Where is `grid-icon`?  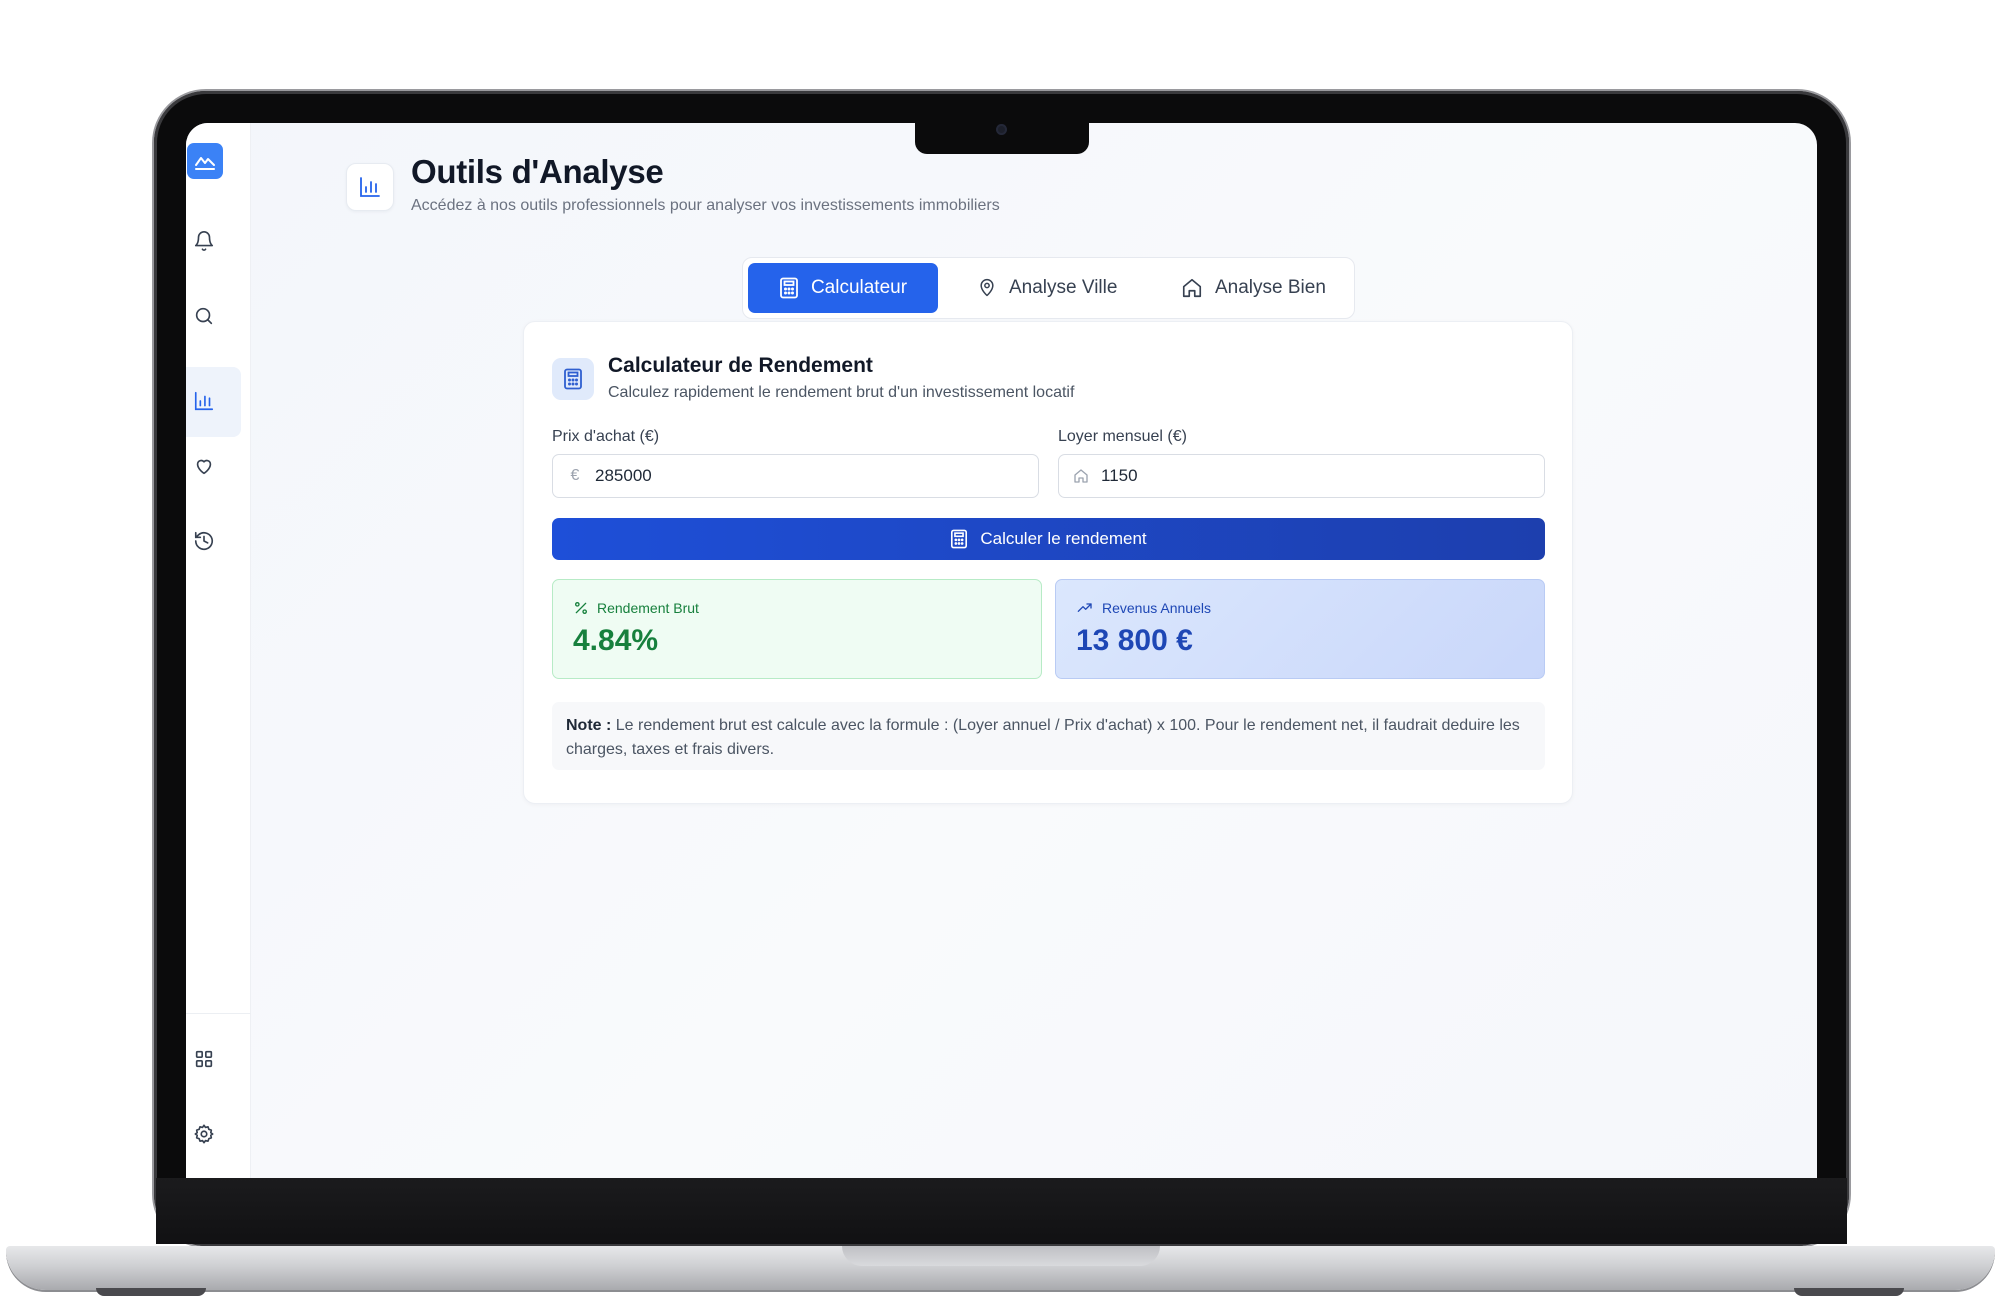 grid-icon is located at coordinates (204, 1059).